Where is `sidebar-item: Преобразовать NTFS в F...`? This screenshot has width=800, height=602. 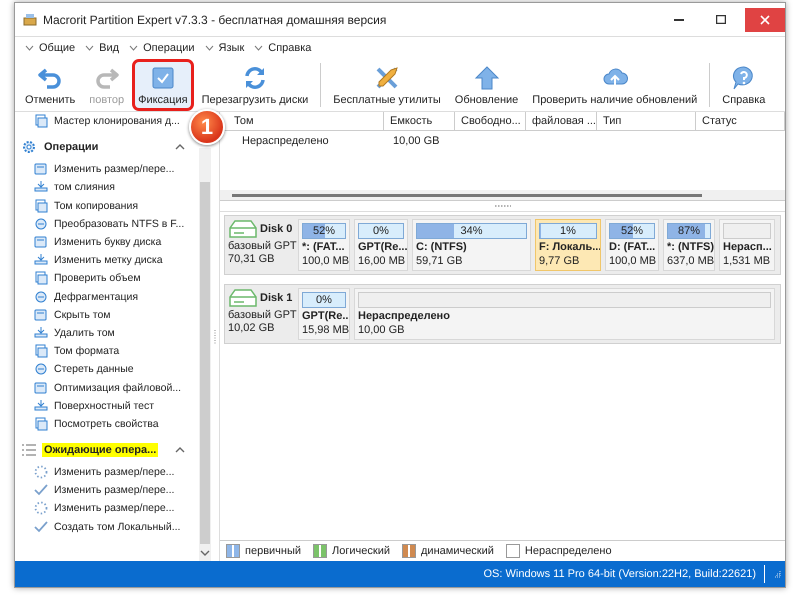
sidebar-item: Преобразовать NTFS в F... is located at coordinates (102, 223).